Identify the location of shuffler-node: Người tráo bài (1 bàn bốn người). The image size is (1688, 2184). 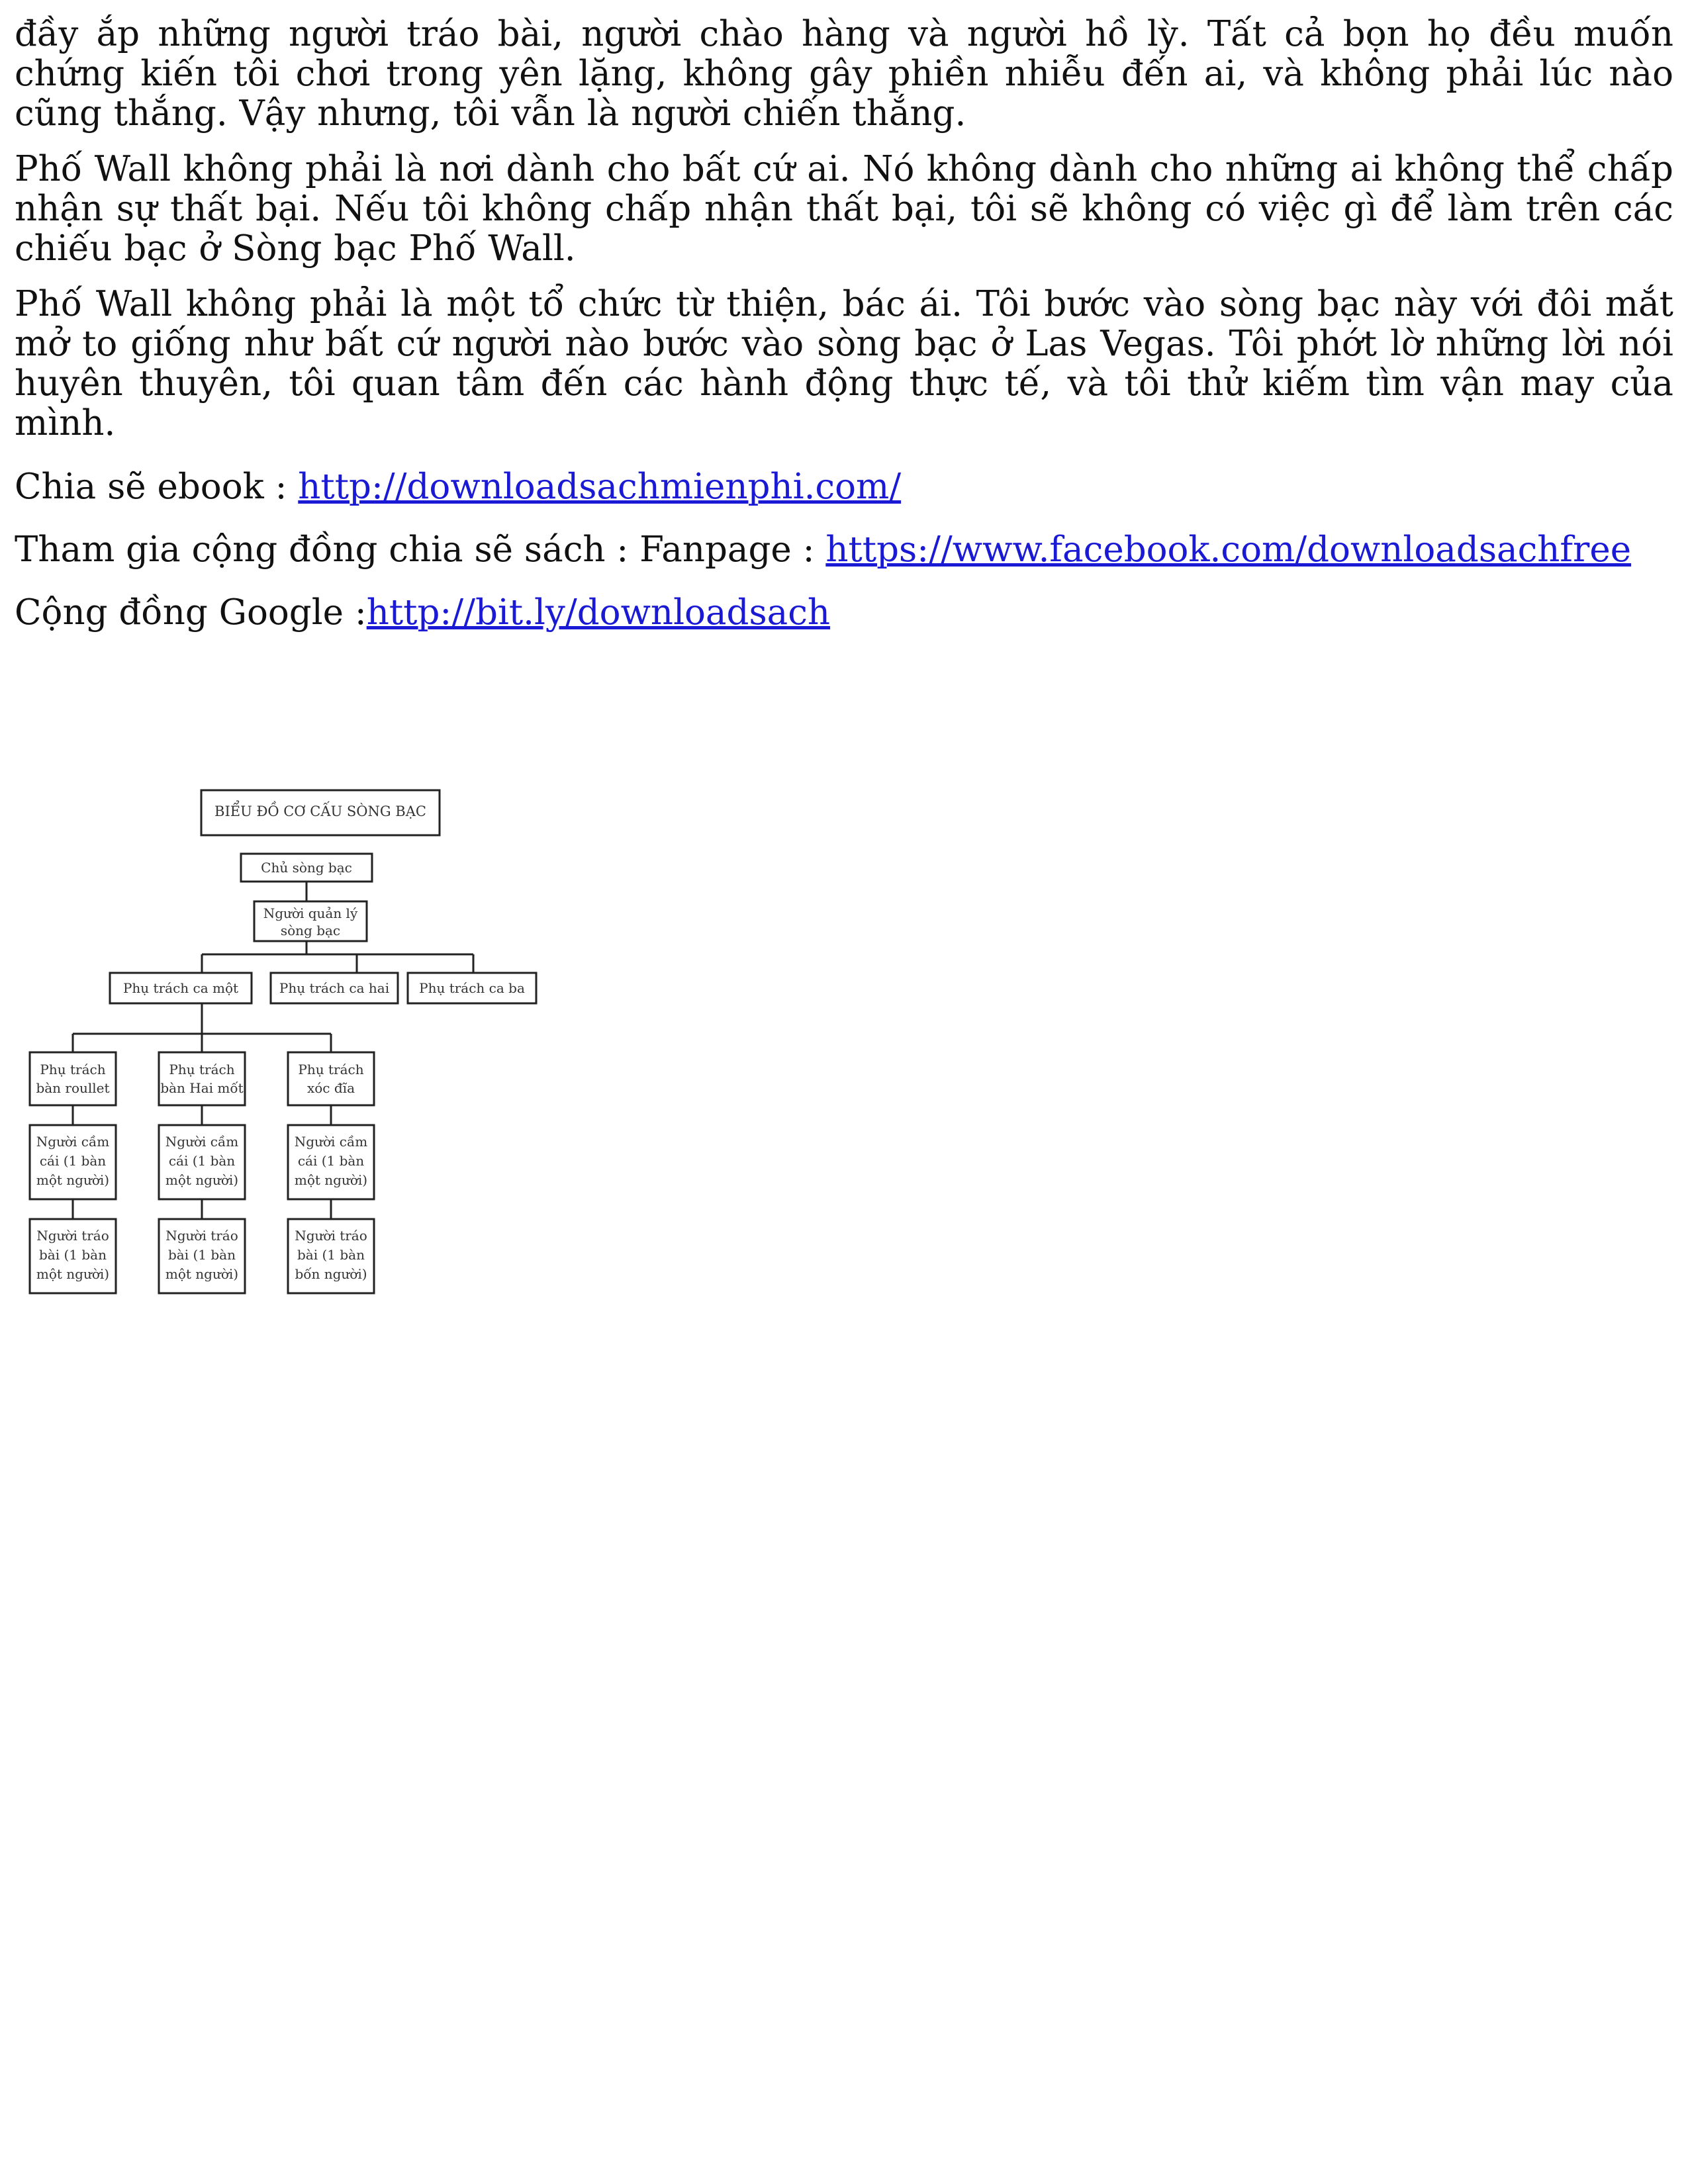
(331, 1256).